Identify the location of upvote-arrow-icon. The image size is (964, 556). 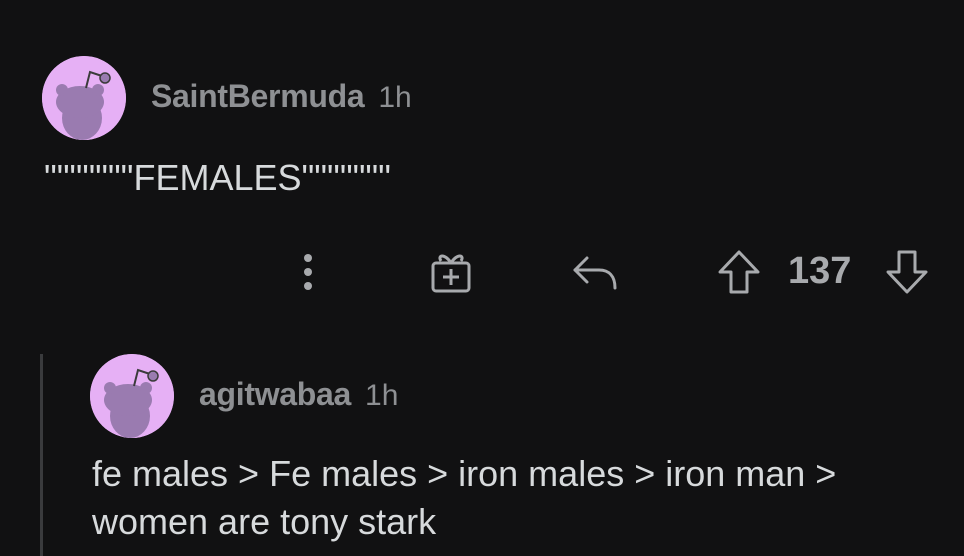
(739, 272).